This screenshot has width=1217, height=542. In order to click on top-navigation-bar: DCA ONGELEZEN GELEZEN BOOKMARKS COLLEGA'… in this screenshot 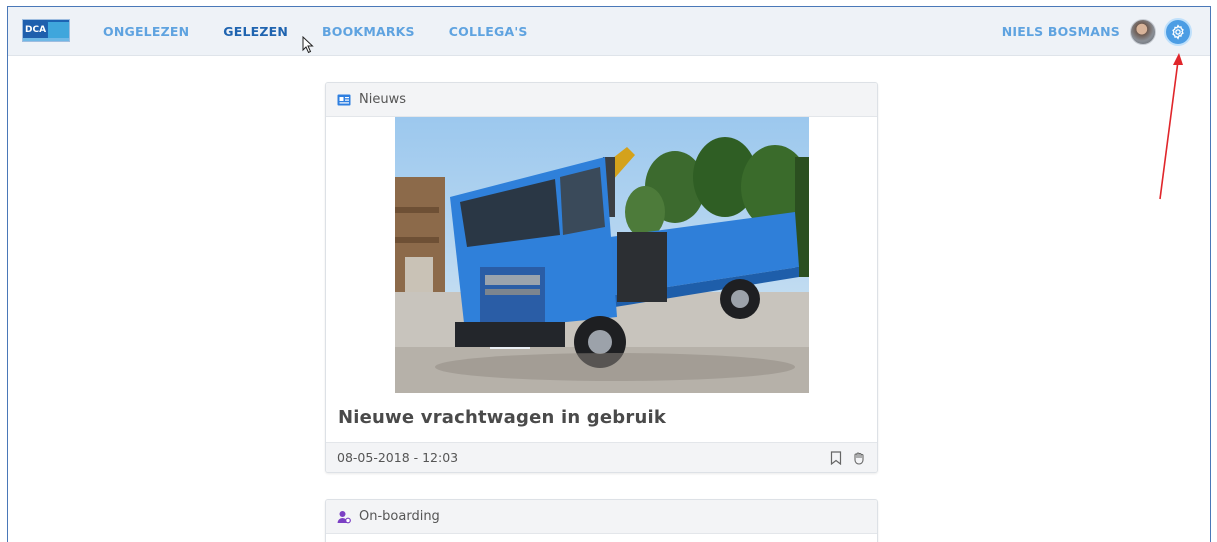, I will do `click(609, 31)`.